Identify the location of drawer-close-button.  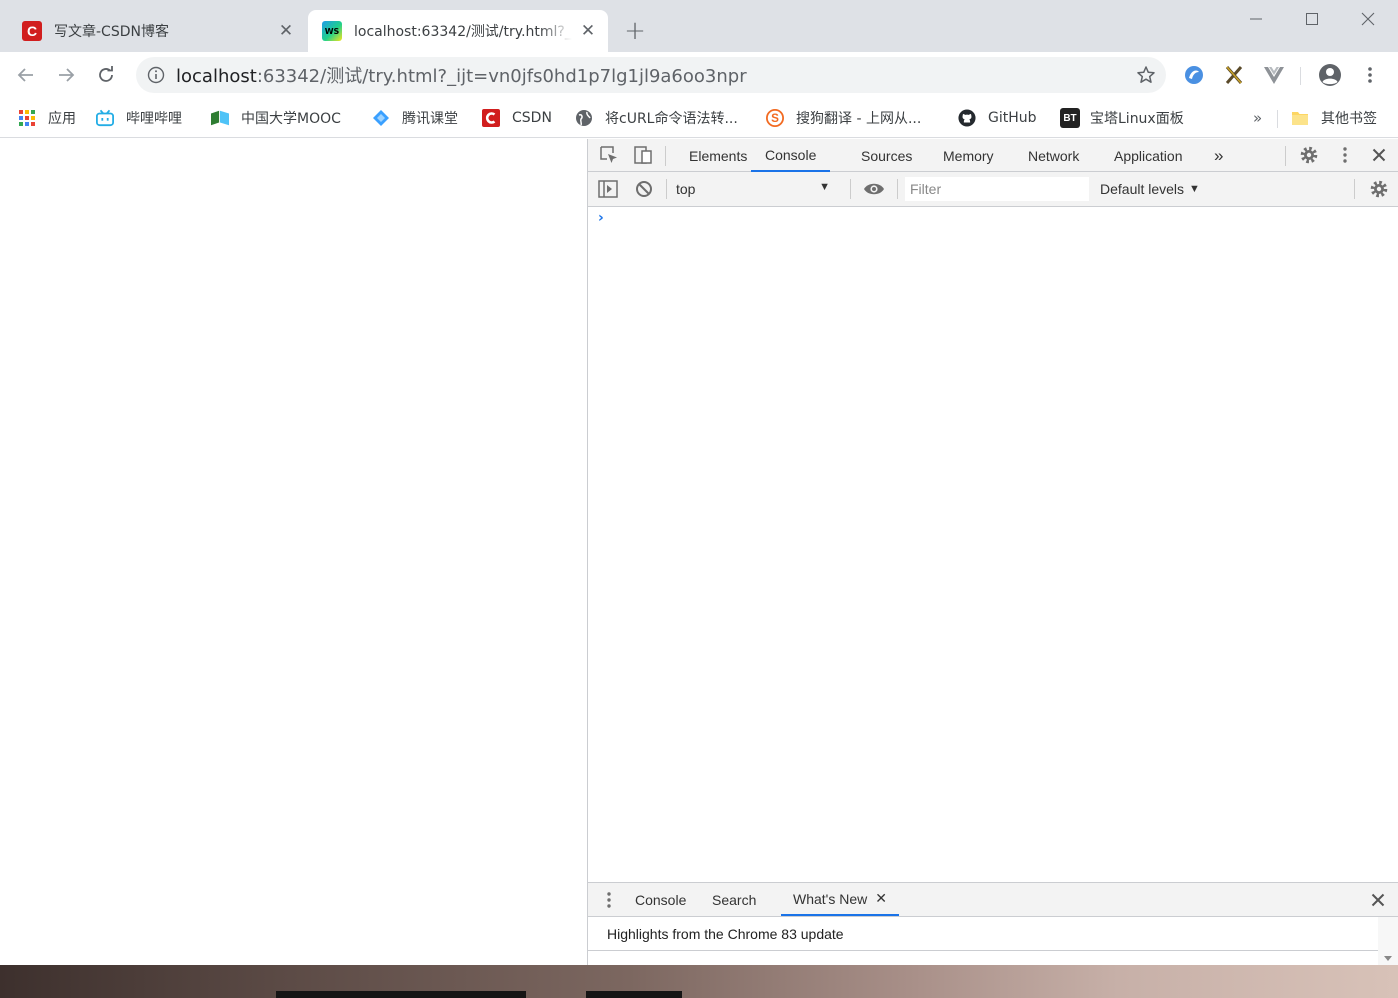
(1378, 900).